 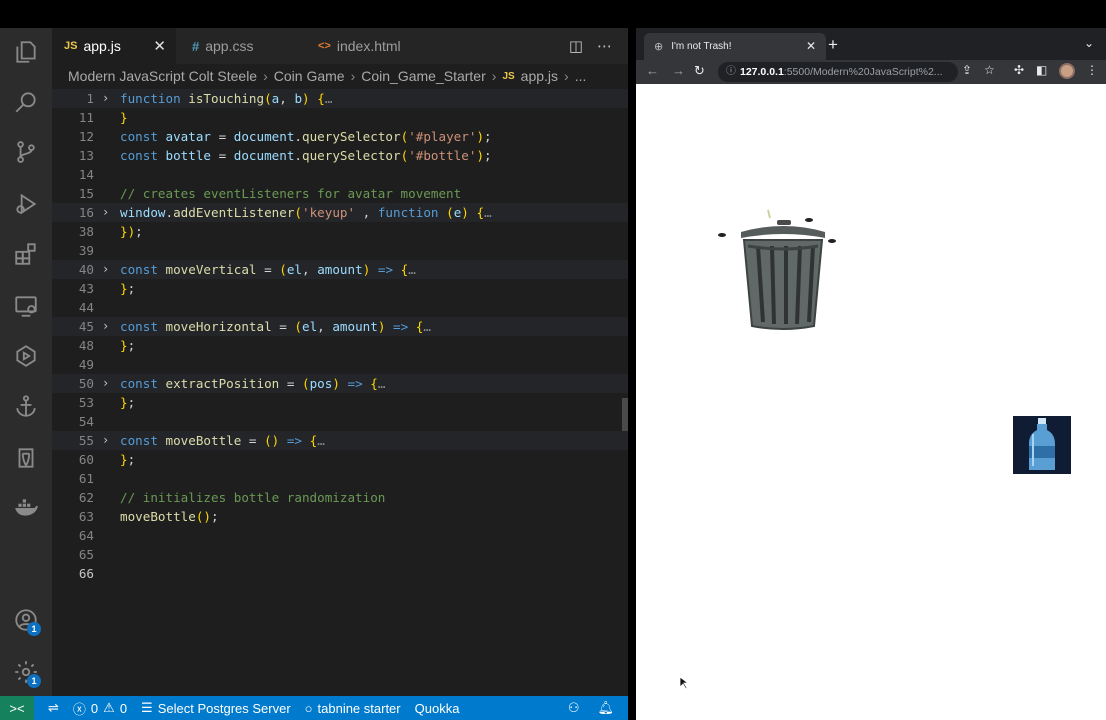 I want to click on remote-explorer-icon, so click(x=26, y=306).